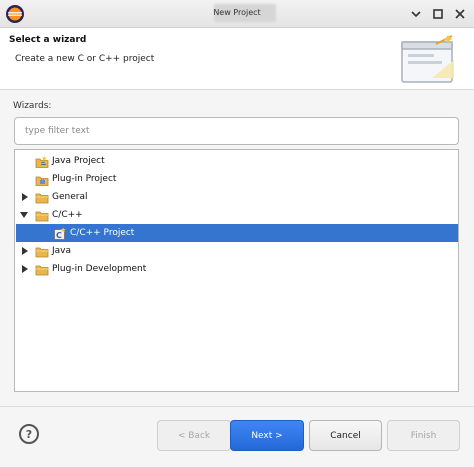 The width and height of the screenshot is (474, 467). What do you see at coordinates (237, 197) in the screenshot?
I see `tree-item-general: General` at bounding box center [237, 197].